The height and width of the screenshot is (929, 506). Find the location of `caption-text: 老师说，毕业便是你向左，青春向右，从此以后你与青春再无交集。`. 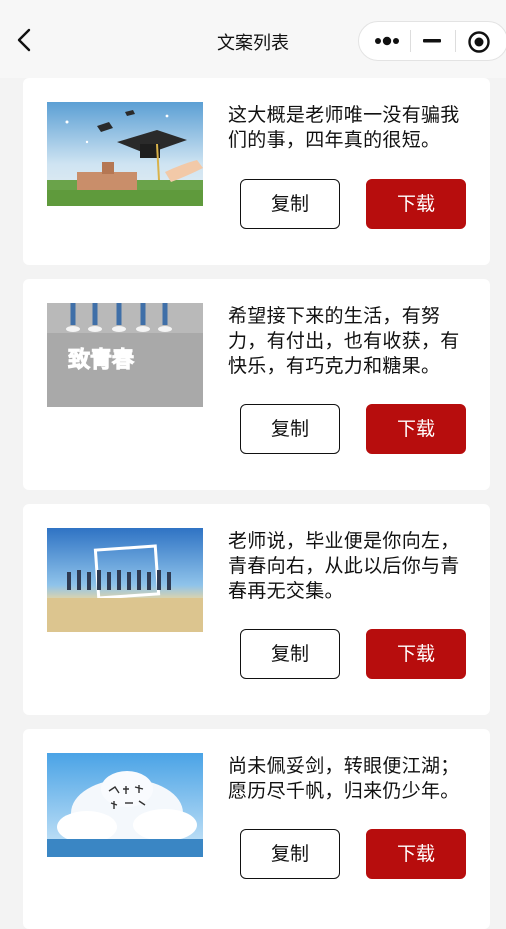

caption-text: 老师说，毕业便是你向左，青春向右，从此以后你与青春再无交集。 is located at coordinates (344, 566).